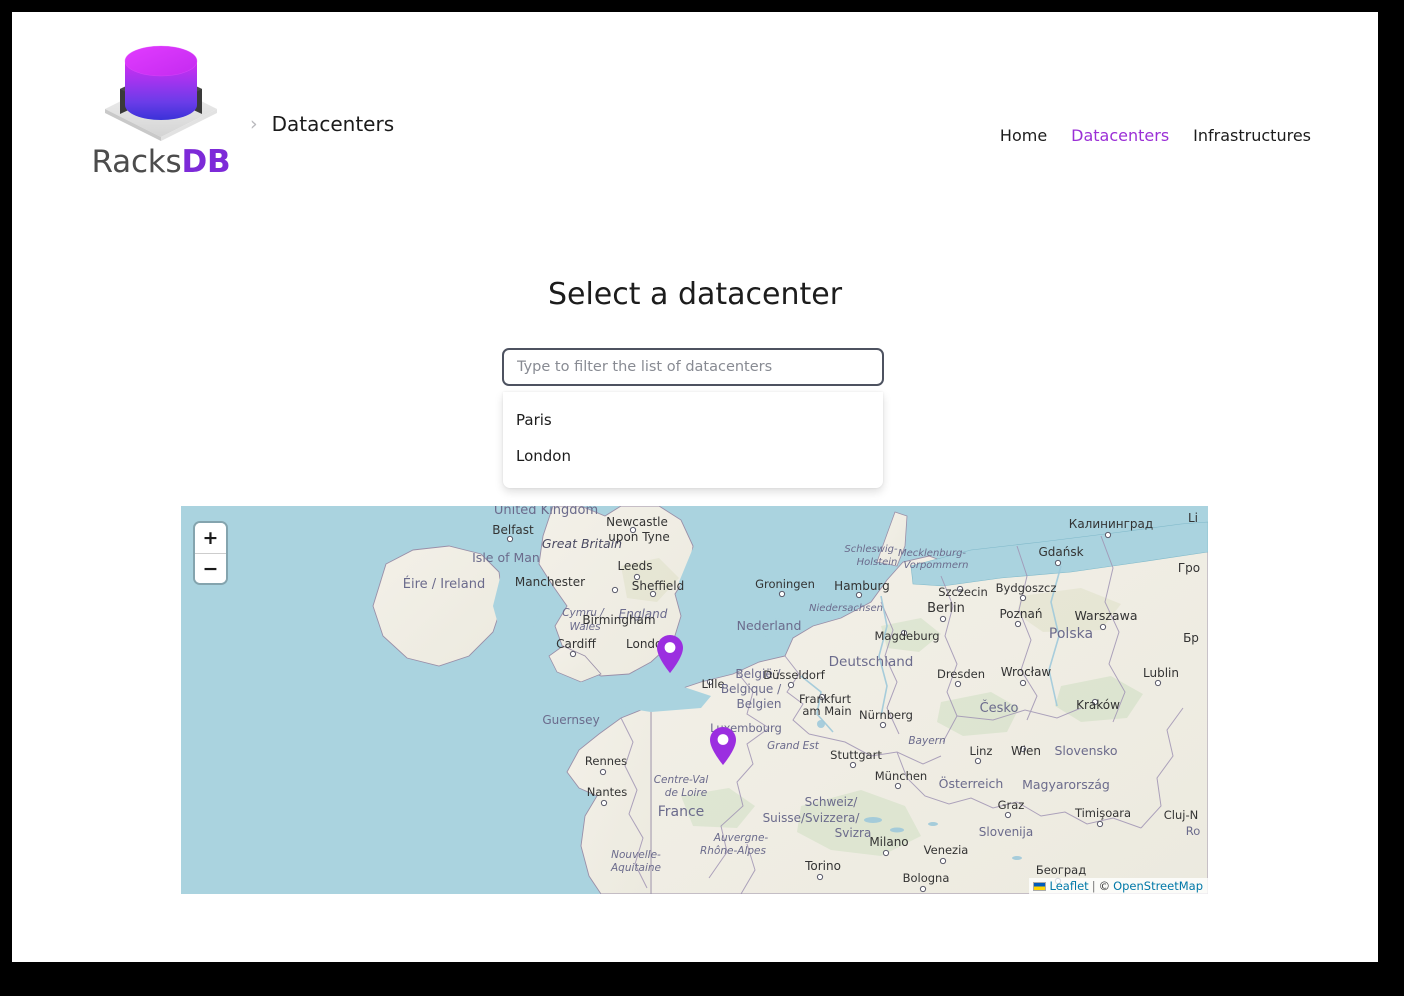  What do you see at coordinates (935, 565) in the screenshot?
I see `map-label: Vorpommern` at bounding box center [935, 565].